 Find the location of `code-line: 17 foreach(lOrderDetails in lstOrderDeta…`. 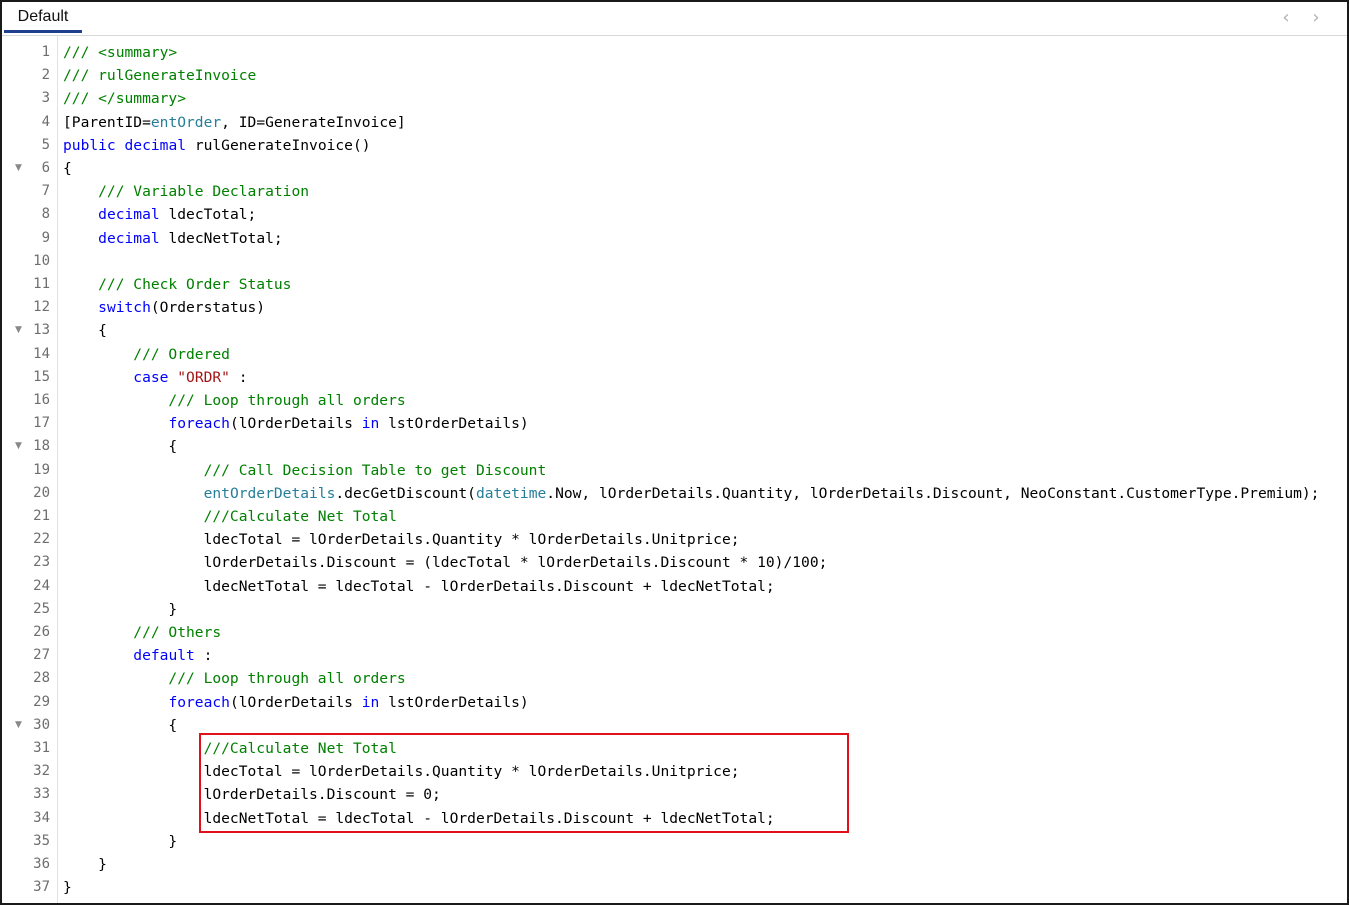

code-line: 17 foreach(lOrderDetails in lstOrderDeta… is located at coordinates (674, 423).